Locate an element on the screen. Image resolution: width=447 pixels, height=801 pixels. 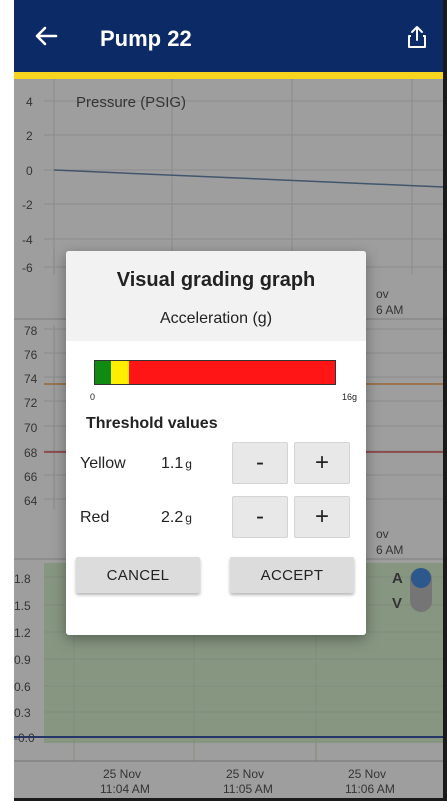
red-value-unit: g is located at coordinates (188, 518).